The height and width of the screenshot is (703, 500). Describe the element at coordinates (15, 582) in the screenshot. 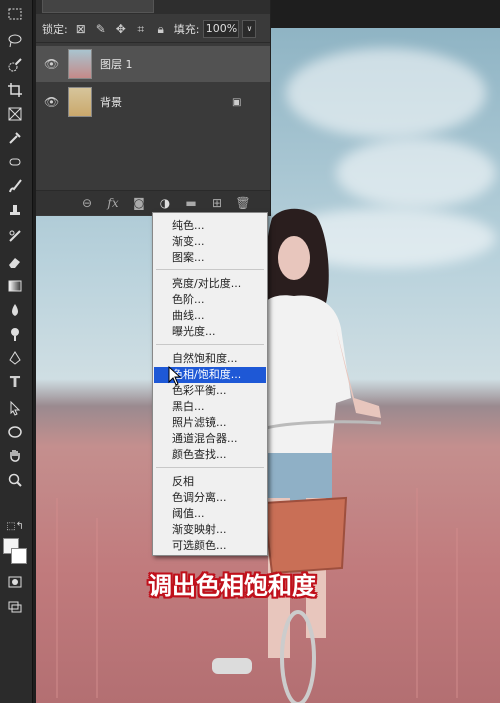

I see `quick-mask-icon` at that location.